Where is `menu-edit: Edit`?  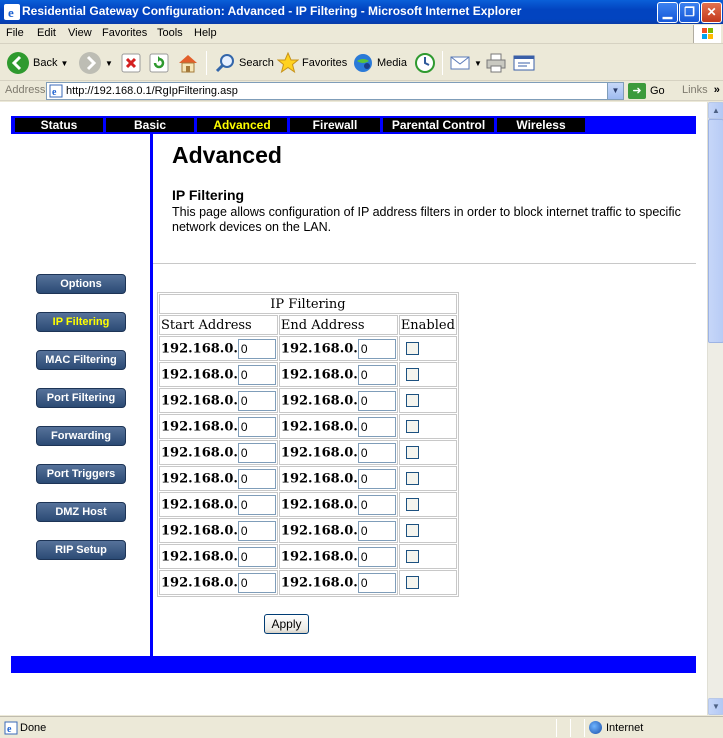
menu-edit: Edit is located at coordinates (46, 33).